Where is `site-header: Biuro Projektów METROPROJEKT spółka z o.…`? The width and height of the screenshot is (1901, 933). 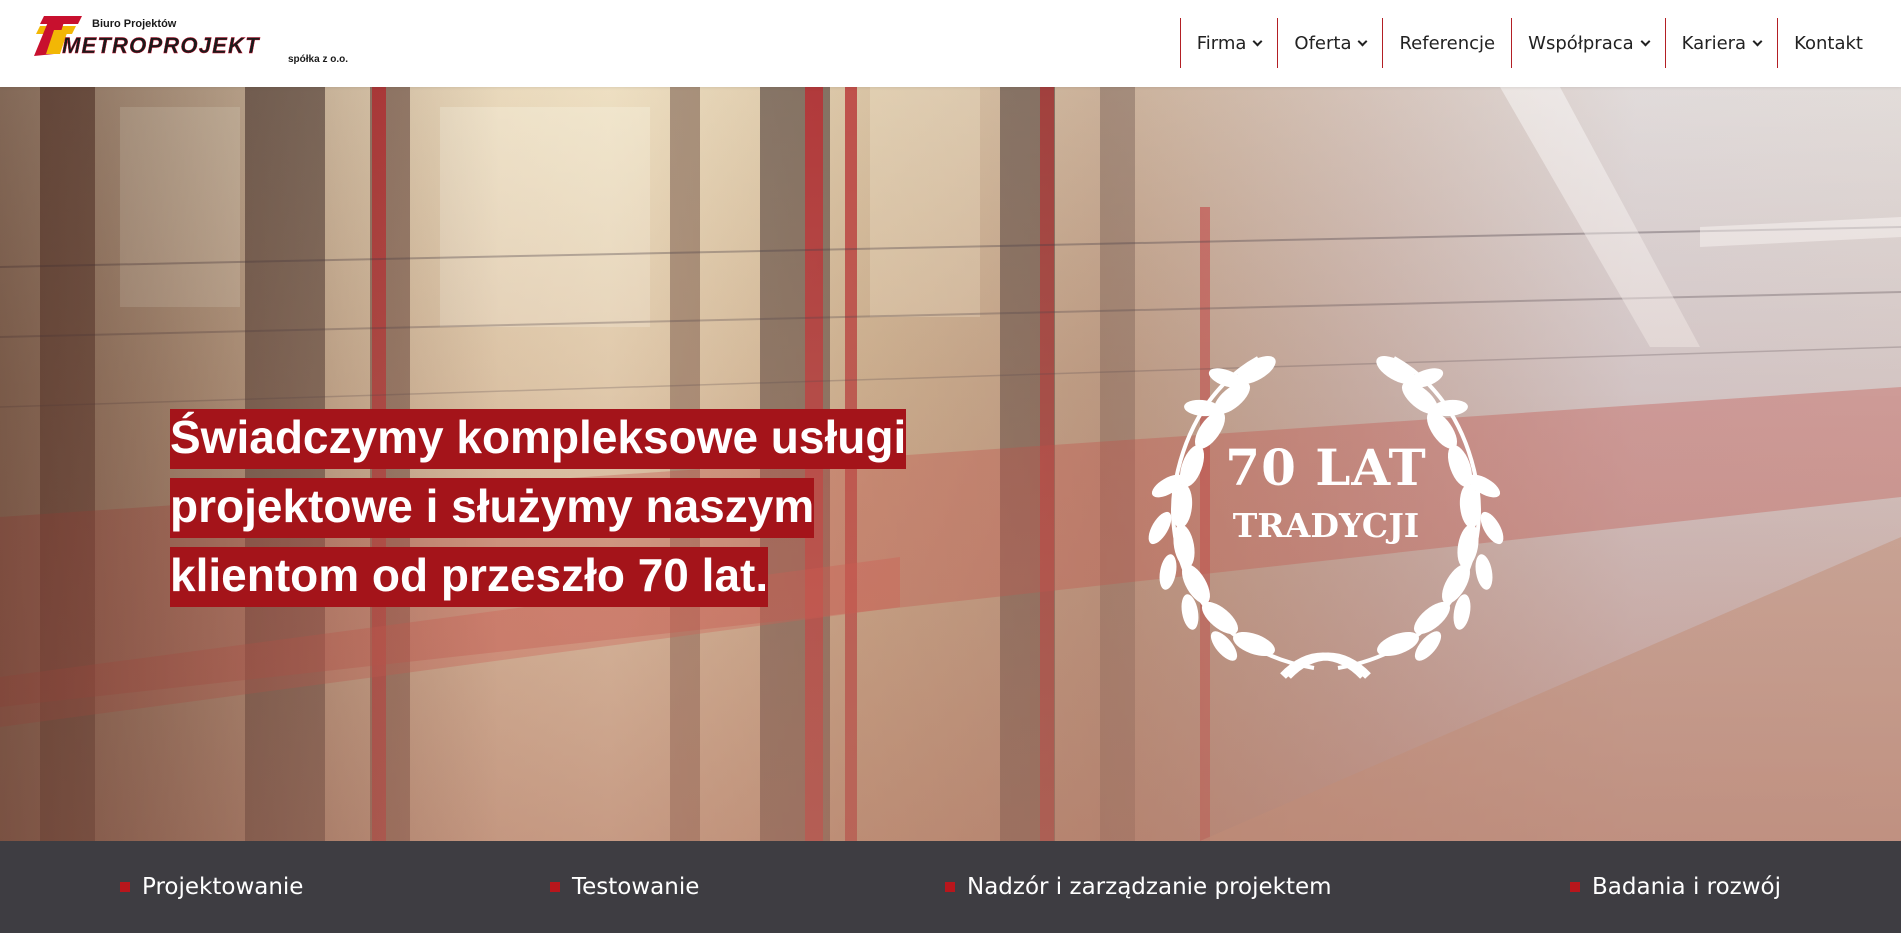
site-header: Biuro Projektów METROPROJEKT spółka z o.… is located at coordinates (950, 43).